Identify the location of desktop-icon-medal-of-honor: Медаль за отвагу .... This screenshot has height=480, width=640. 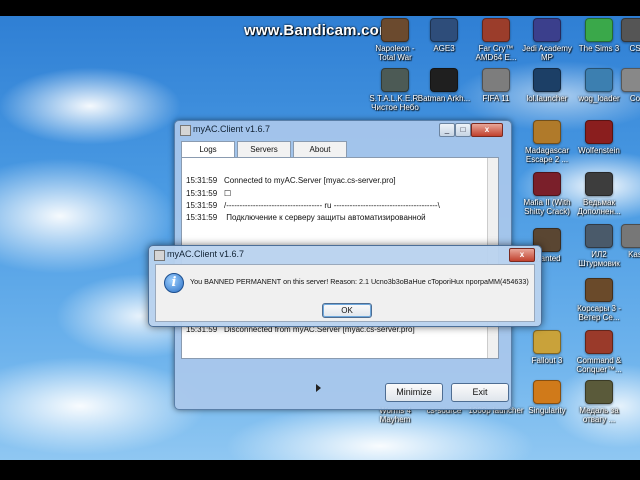
(599, 402).